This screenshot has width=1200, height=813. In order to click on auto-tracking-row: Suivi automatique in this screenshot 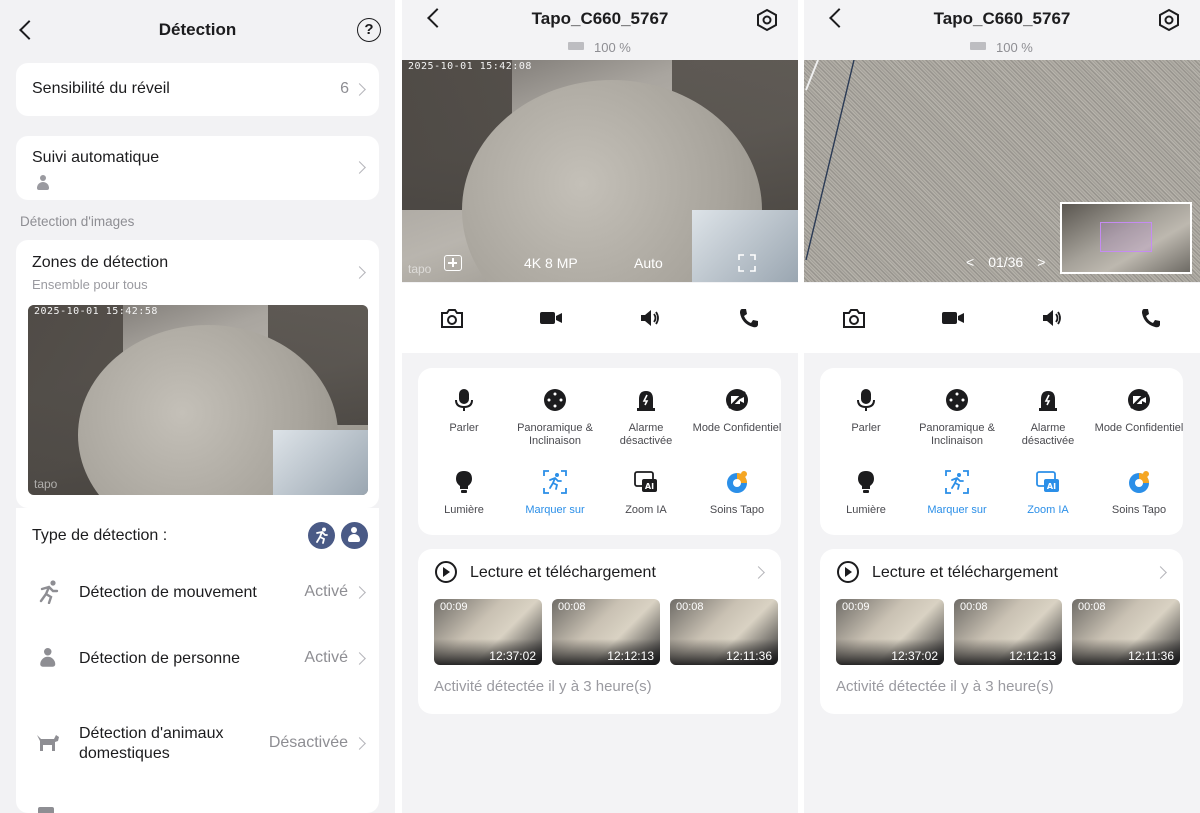, I will do `click(197, 168)`.